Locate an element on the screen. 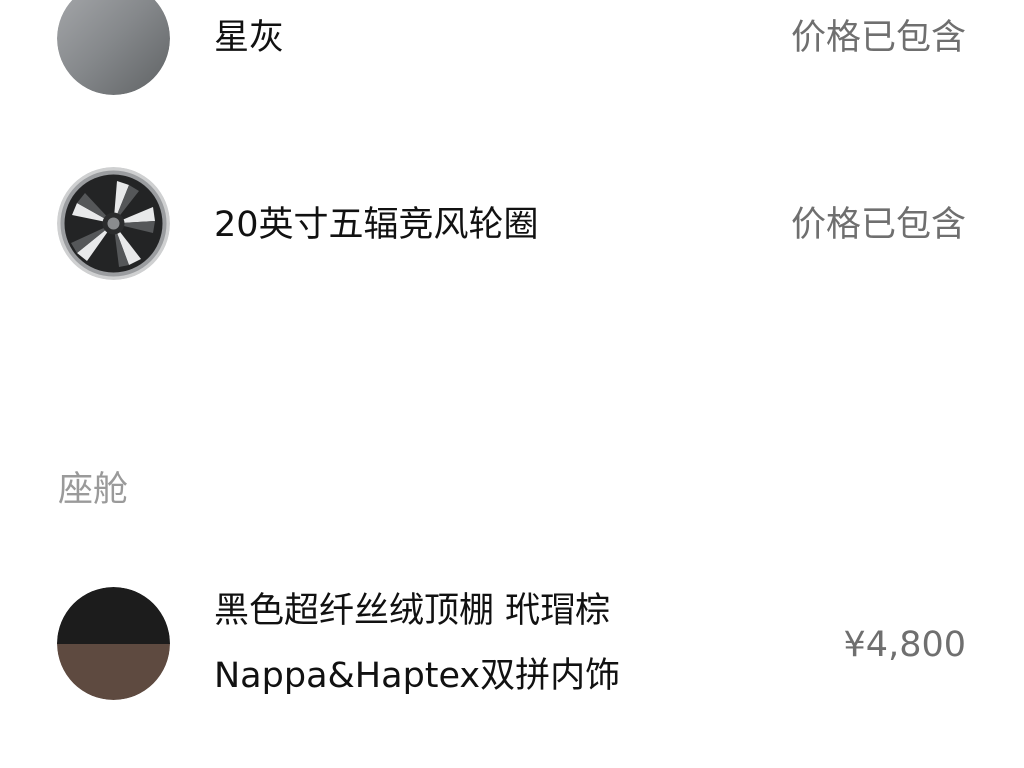 This screenshot has width=1024, height=768. option-name: 星灰 is located at coordinates (249, 38).